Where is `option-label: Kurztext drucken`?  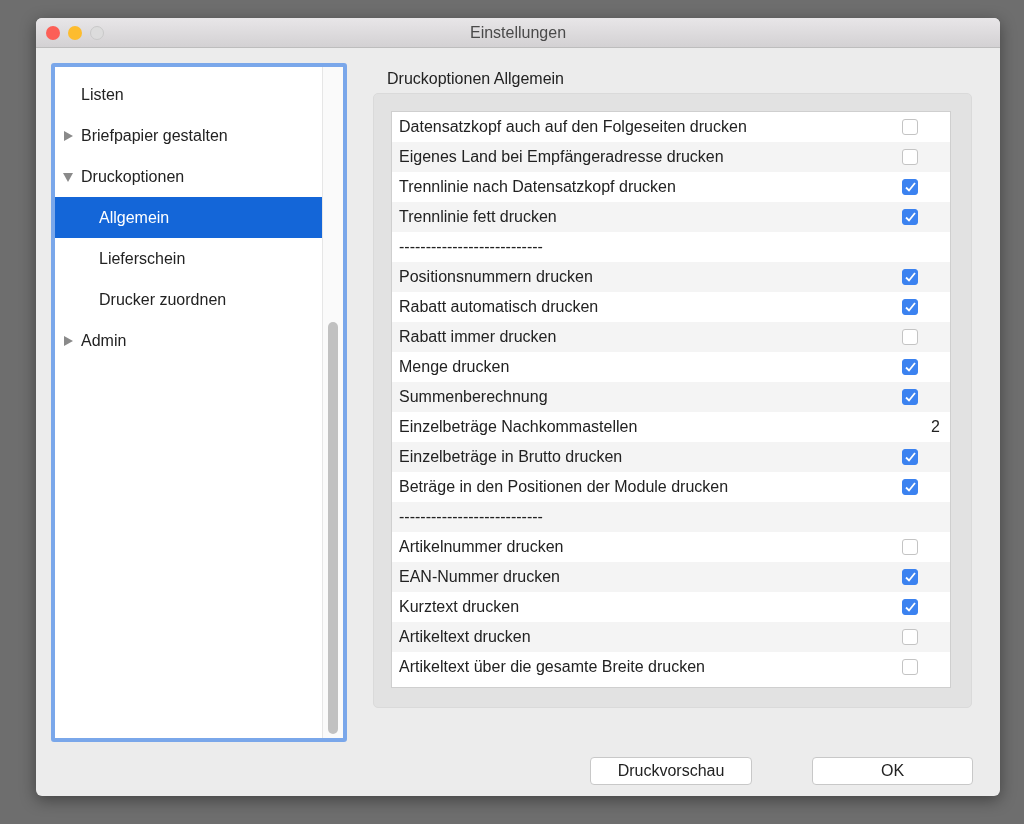 option-label: Kurztext drucken is located at coordinates (460, 607).